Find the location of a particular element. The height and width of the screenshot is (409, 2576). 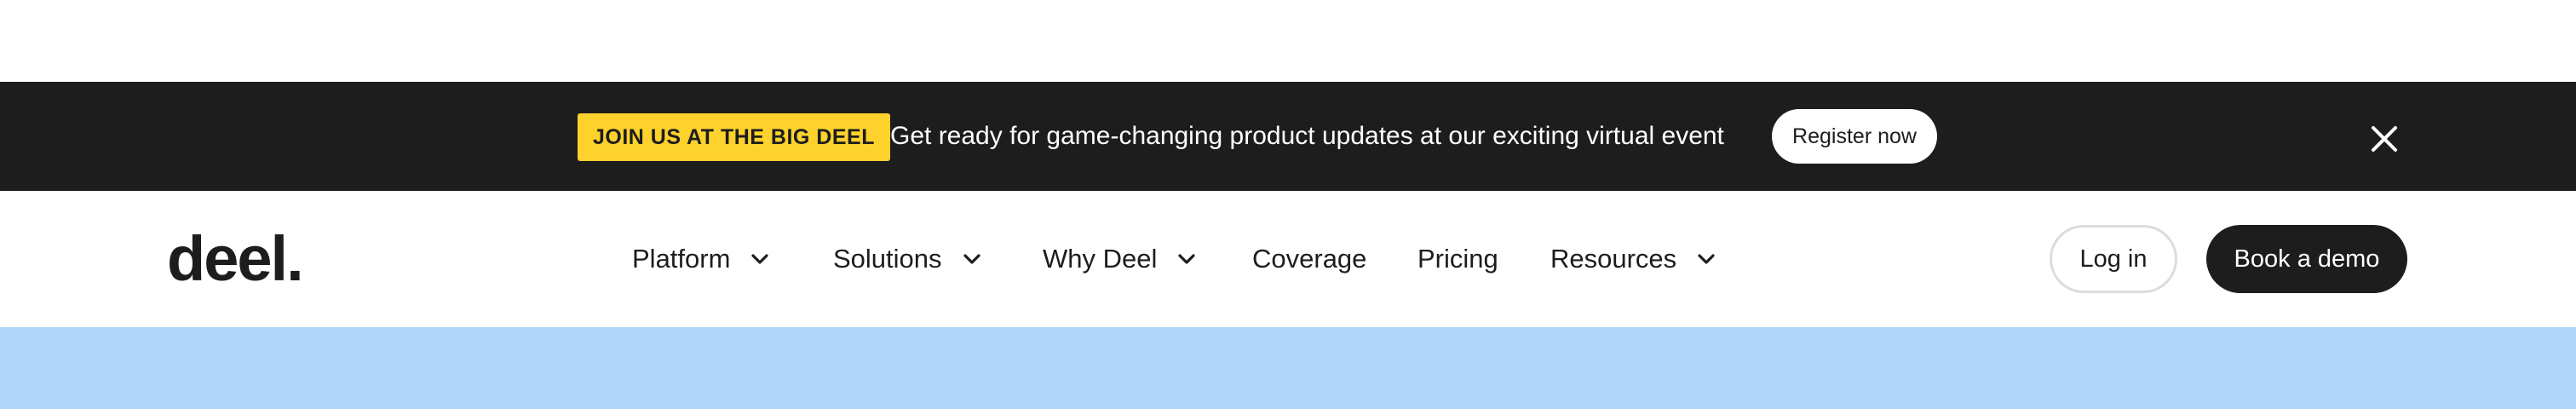

nav-item-resources: Resources is located at coordinates (1633, 259).